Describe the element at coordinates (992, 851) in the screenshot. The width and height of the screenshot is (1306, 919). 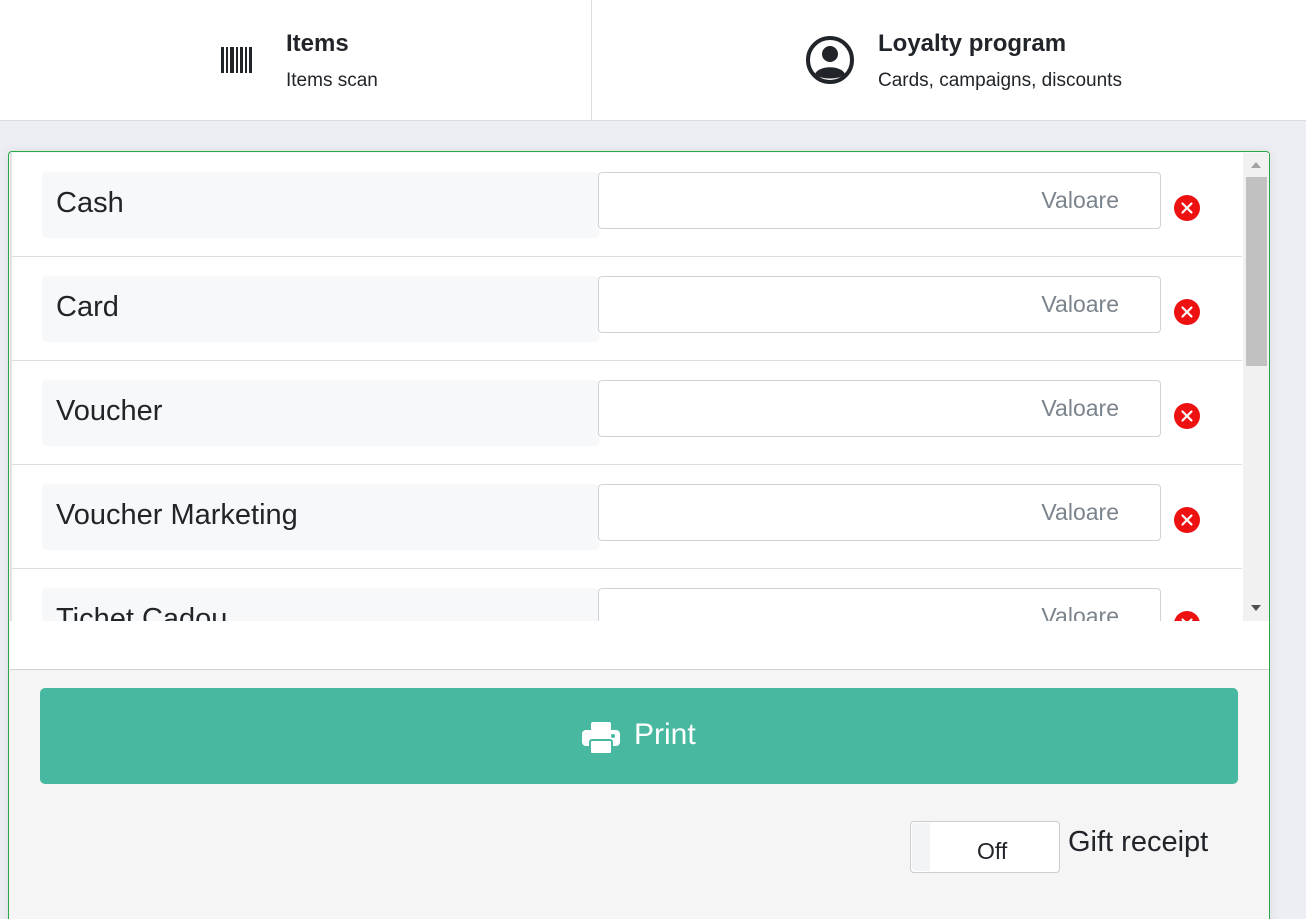
I see `toggle-state-text: Off` at that location.